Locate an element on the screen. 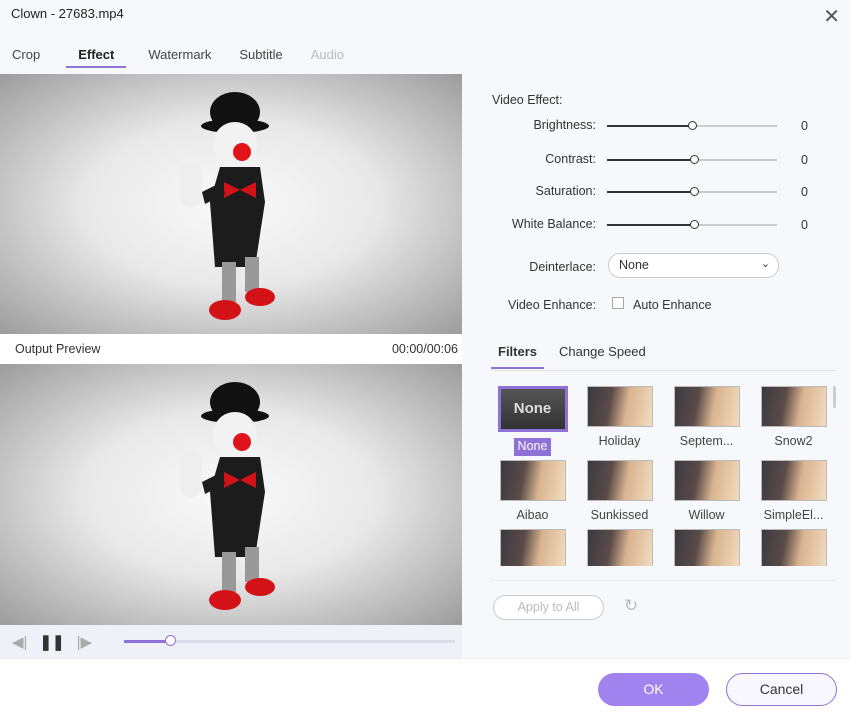 This screenshot has height=713, width=850. deinterlace-select: None ⌄ is located at coordinates (693, 265).